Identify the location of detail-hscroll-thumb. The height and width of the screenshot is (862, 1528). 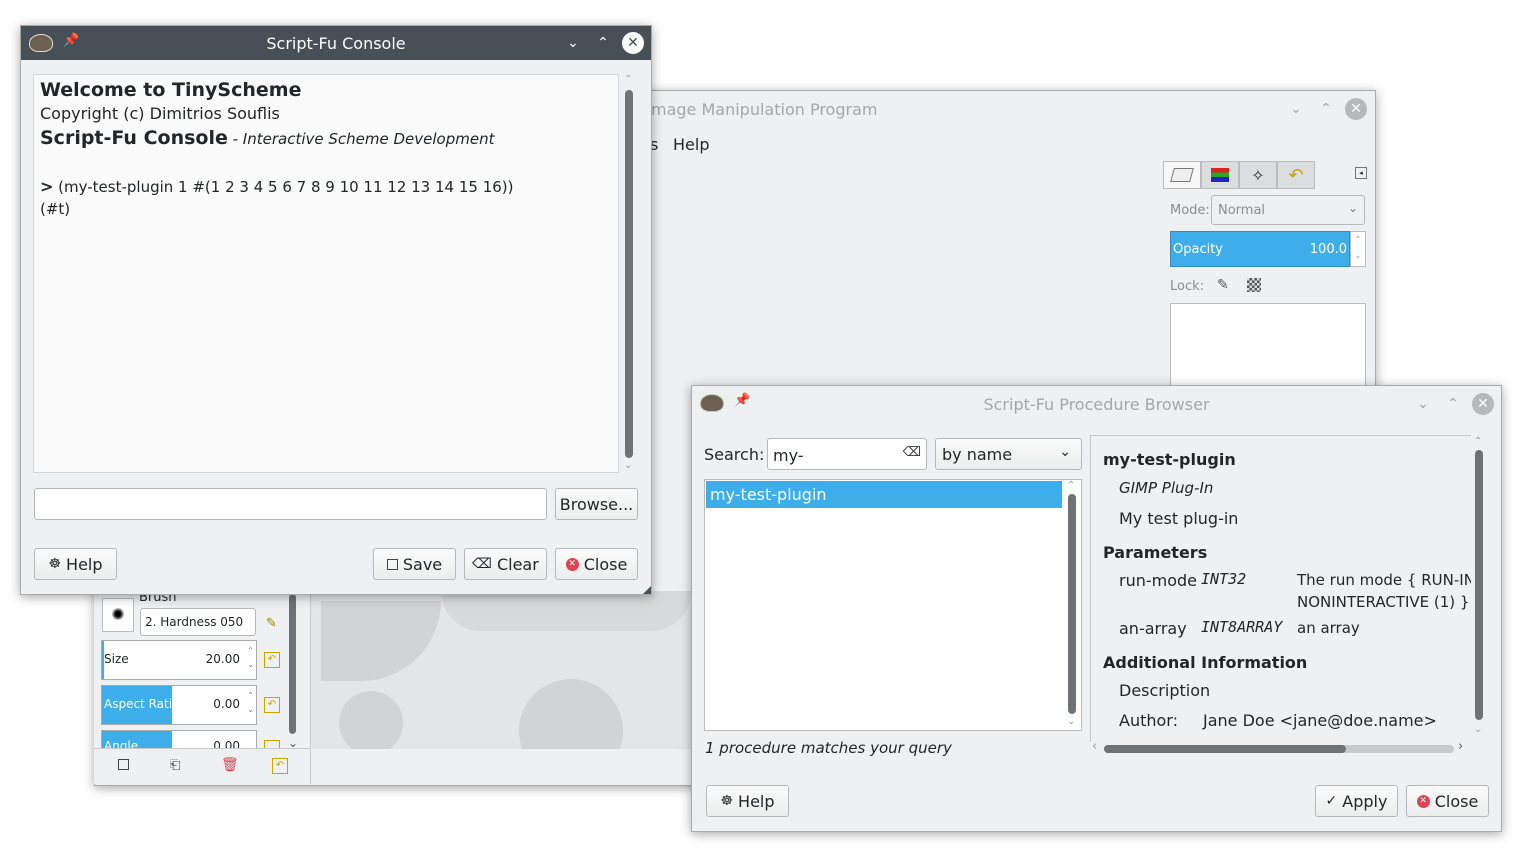
(1225, 749).